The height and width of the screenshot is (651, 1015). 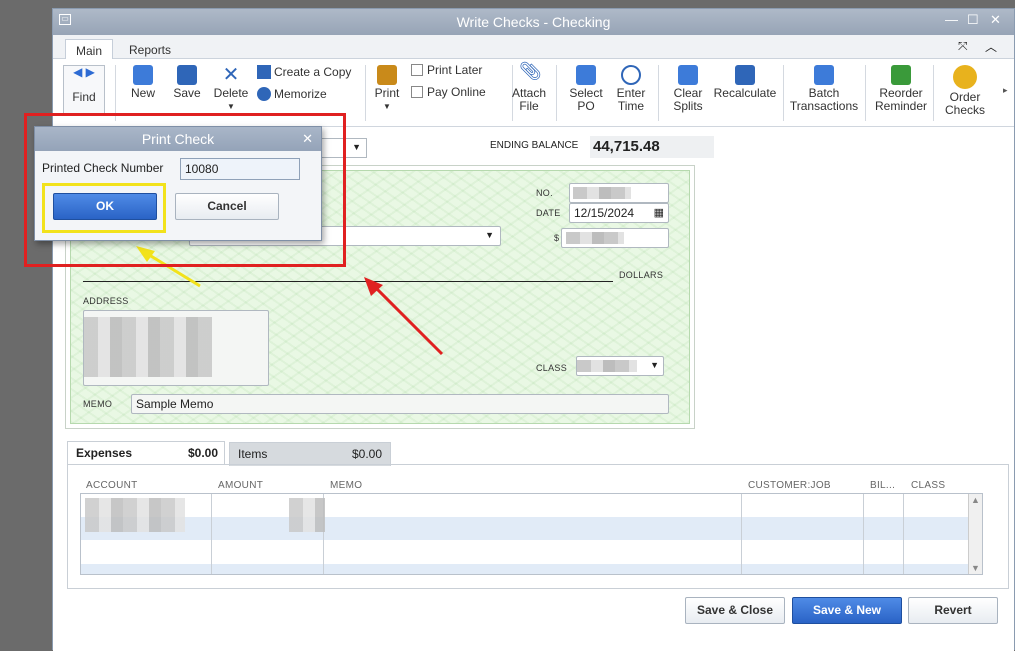 What do you see at coordinates (973, 20) in the screenshot?
I see `maximize-icon: ☐` at bounding box center [973, 20].